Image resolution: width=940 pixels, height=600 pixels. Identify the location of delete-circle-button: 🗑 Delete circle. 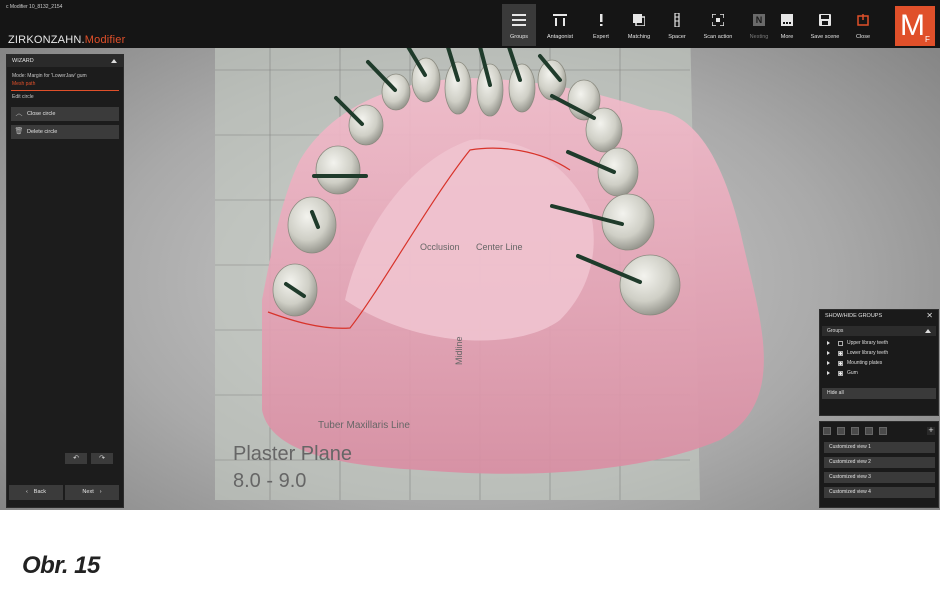
(65, 132).